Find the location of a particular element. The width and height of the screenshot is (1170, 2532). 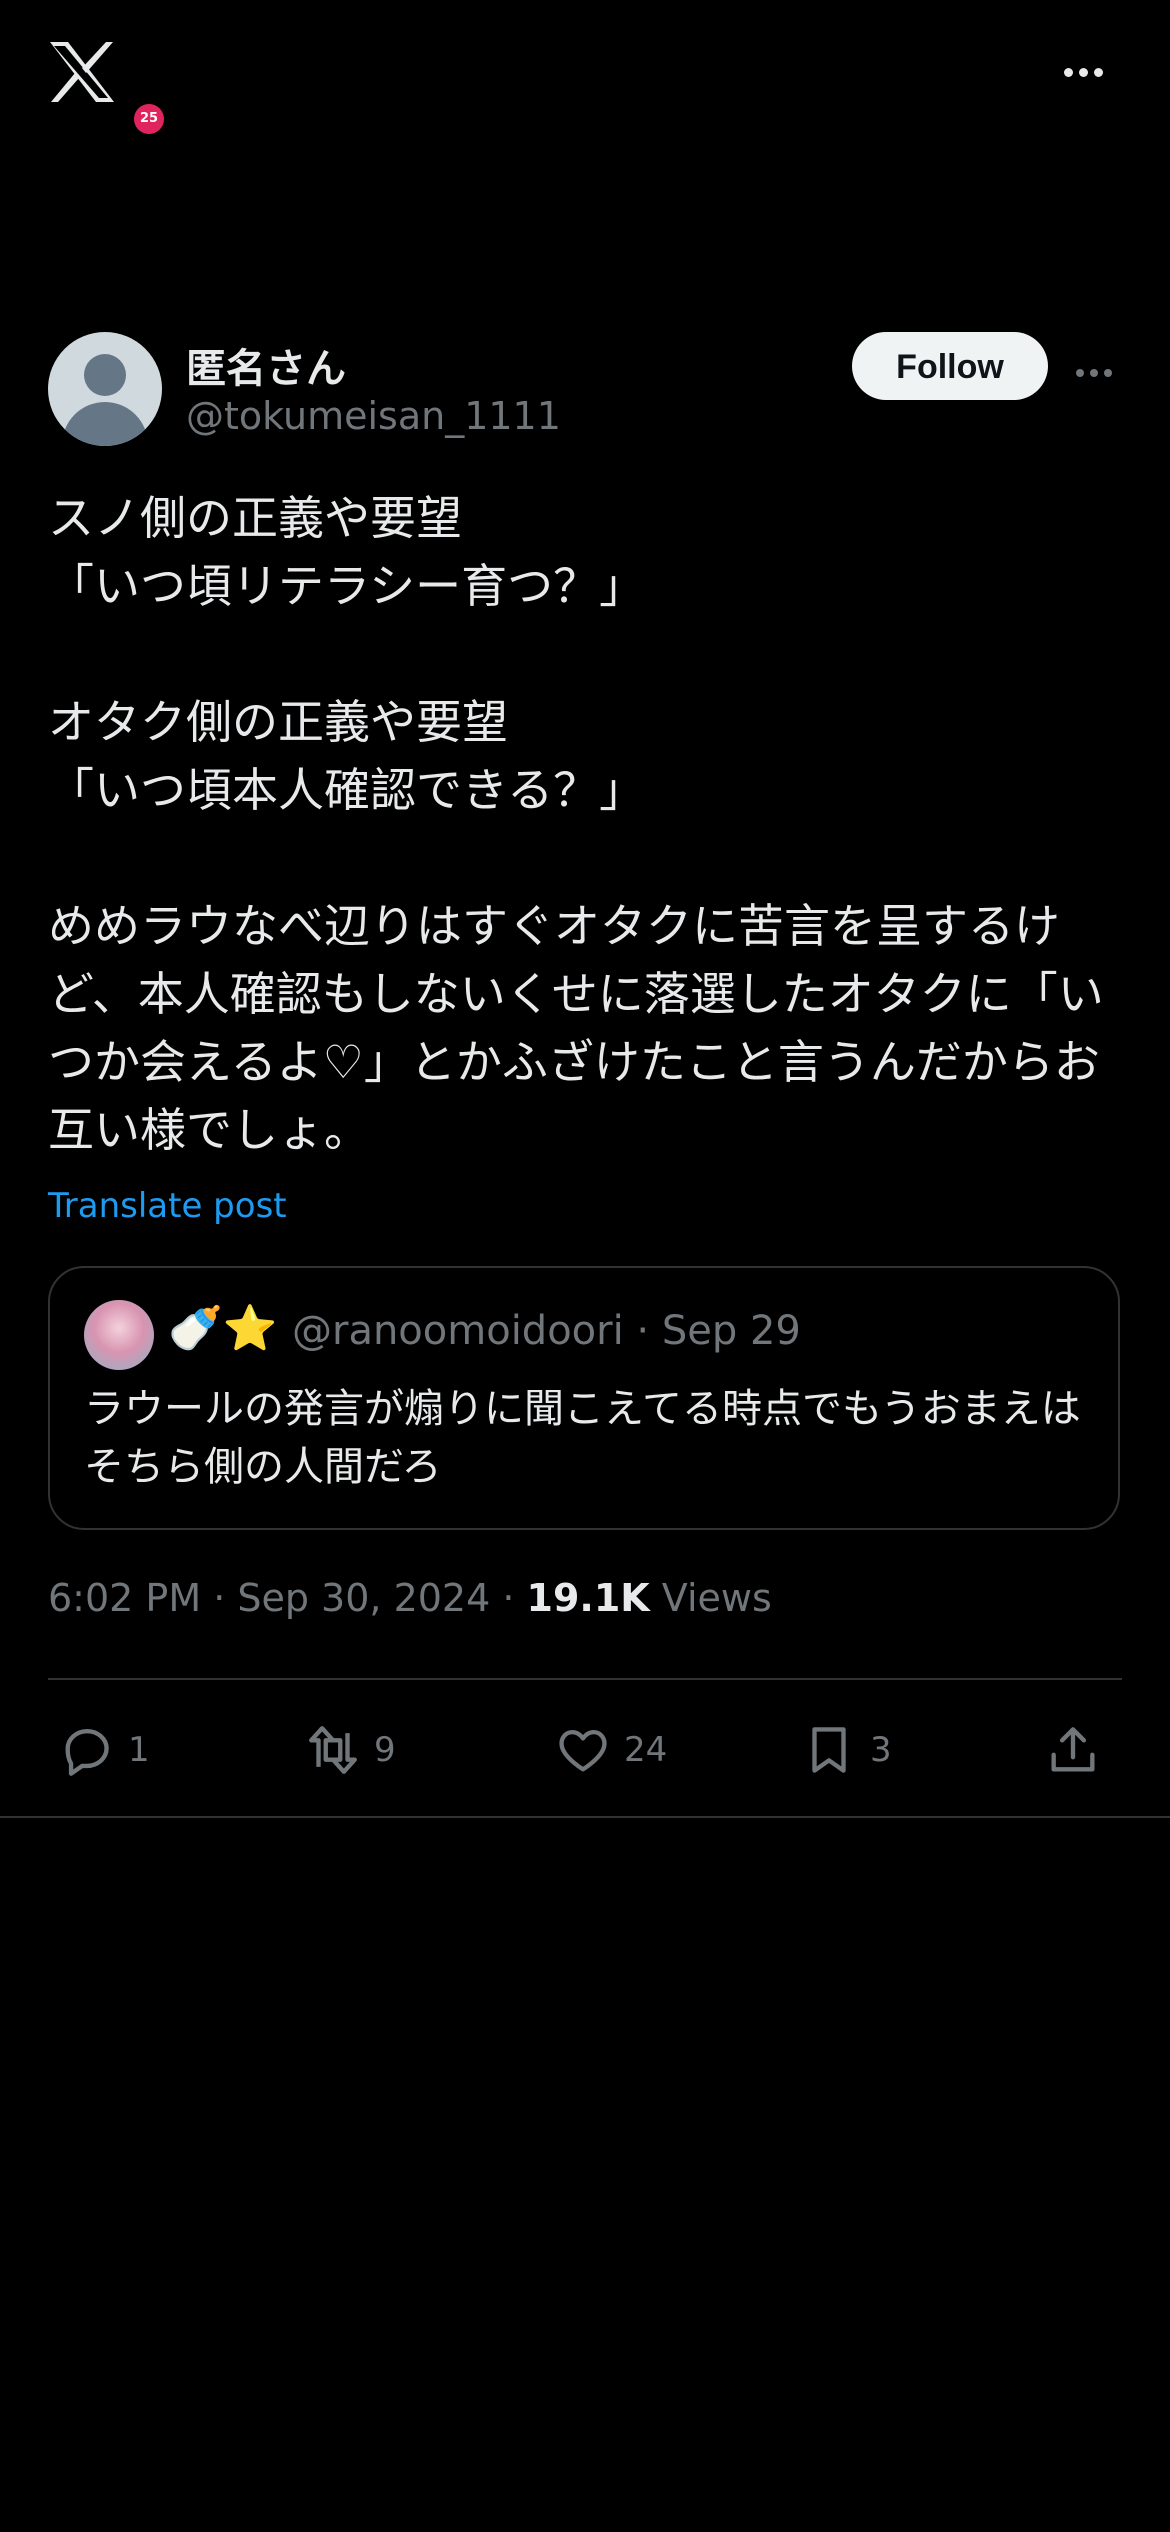

like-count: 24 is located at coordinates (646, 1750).